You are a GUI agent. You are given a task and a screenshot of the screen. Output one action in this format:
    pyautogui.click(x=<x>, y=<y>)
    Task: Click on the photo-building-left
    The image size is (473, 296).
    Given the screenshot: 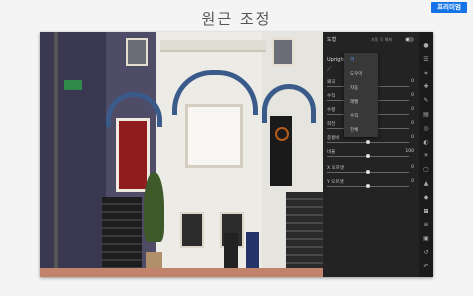 What is the action you would take?
    pyautogui.click(x=75, y=154)
    